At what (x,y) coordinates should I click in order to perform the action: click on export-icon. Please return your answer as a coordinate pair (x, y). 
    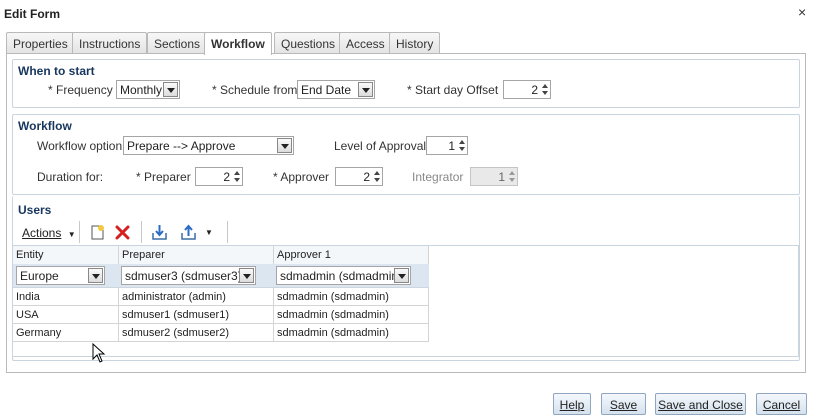
    Looking at the image, I should click on (188, 232).